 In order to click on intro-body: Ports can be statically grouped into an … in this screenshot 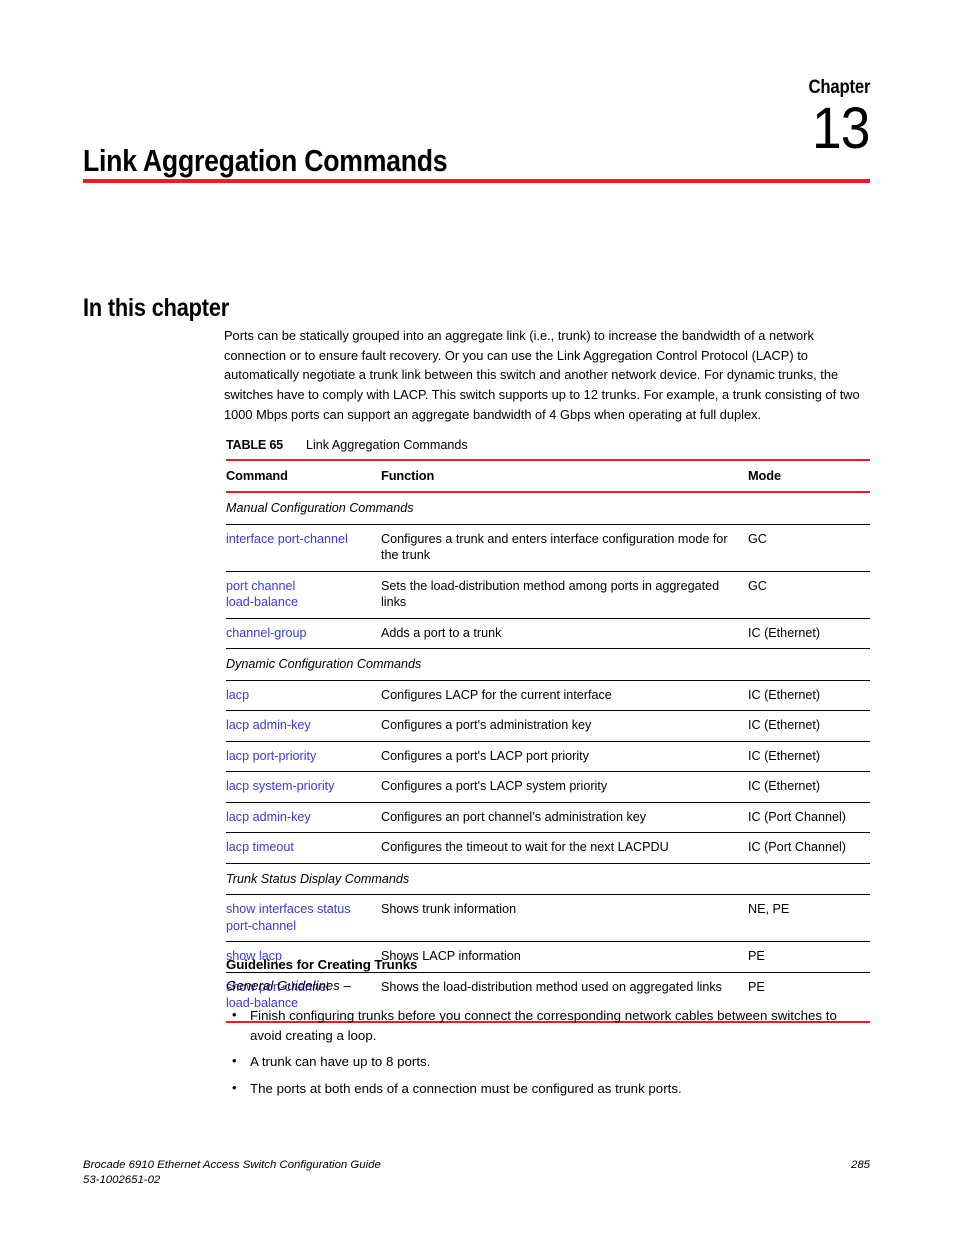, I will do `click(547, 375)`.